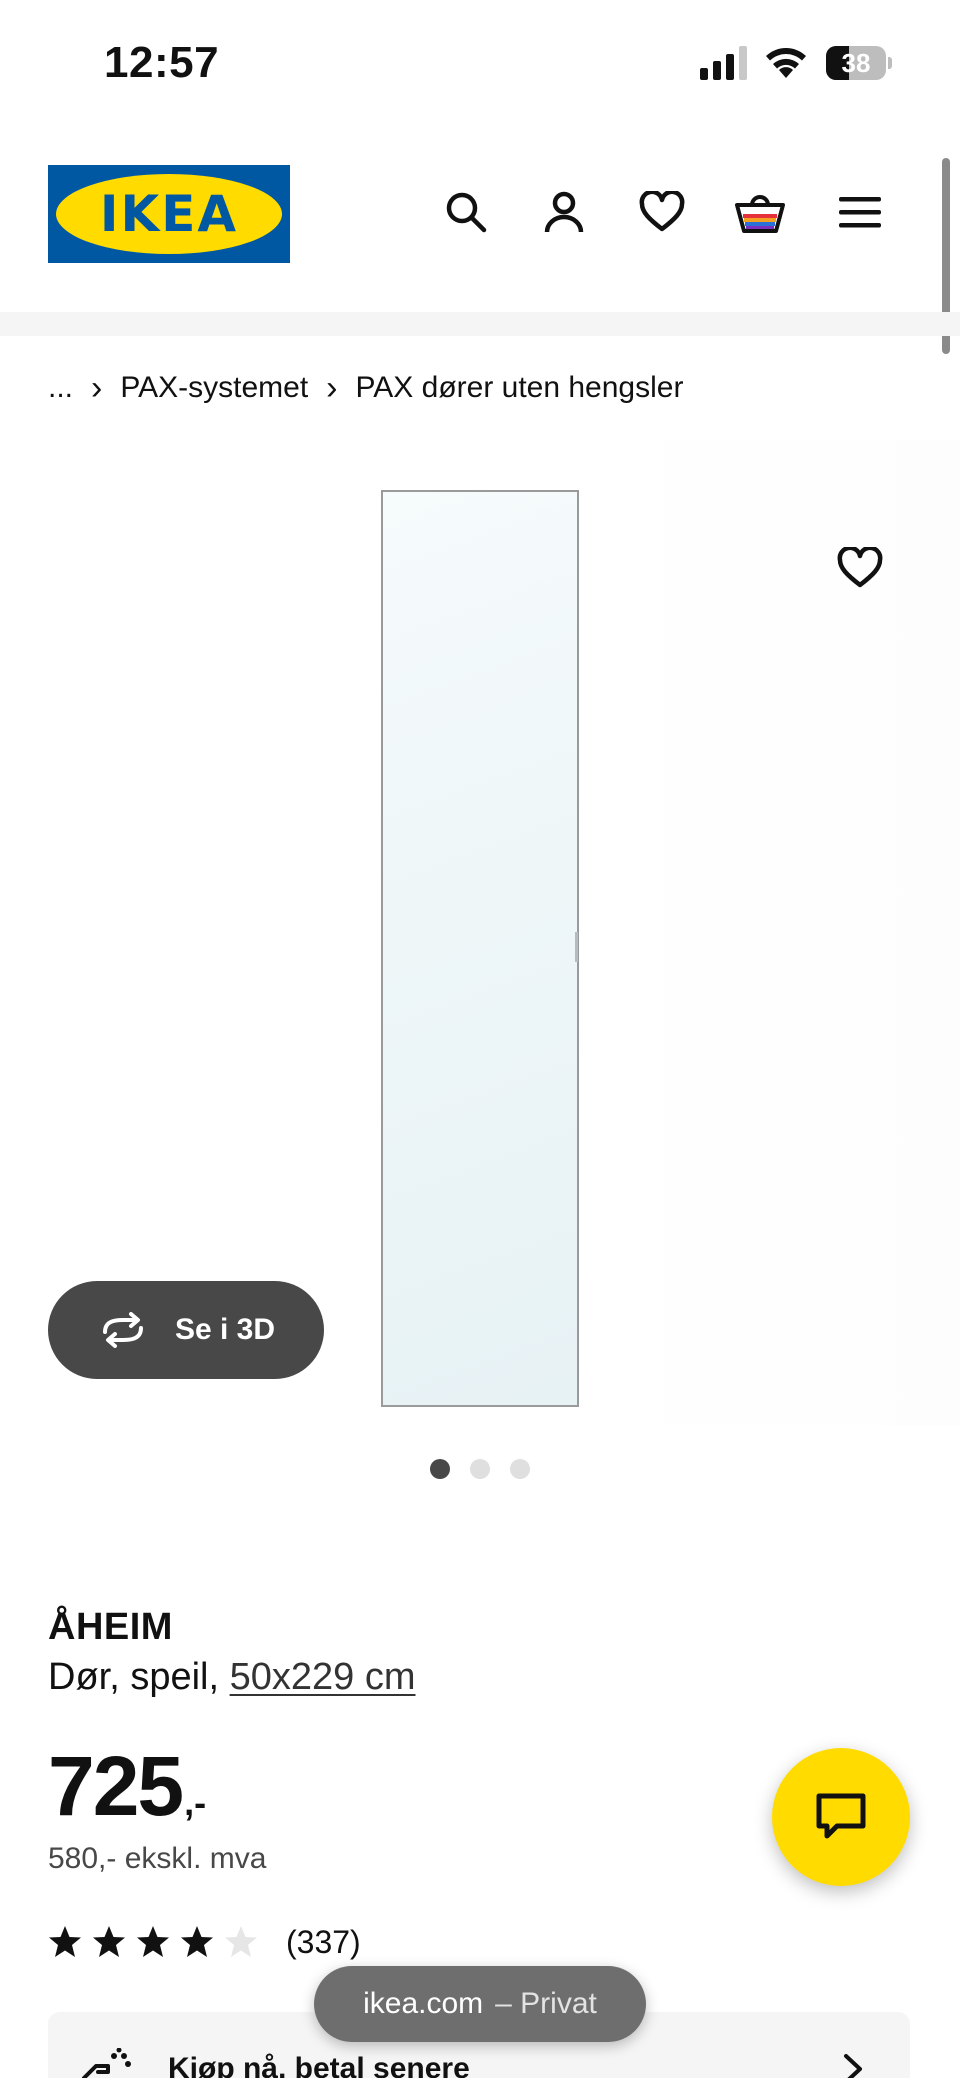 This screenshot has width=960, height=2078. What do you see at coordinates (241, 1941) in the screenshot?
I see `star-empty-icon` at bounding box center [241, 1941].